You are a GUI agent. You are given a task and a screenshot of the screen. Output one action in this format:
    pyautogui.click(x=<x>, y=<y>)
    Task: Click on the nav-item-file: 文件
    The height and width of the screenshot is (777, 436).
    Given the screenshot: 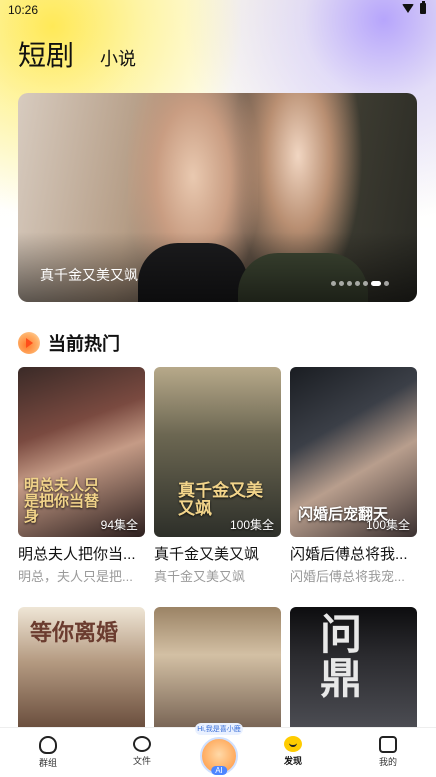 What is the action you would take?
    pyautogui.click(x=142, y=751)
    